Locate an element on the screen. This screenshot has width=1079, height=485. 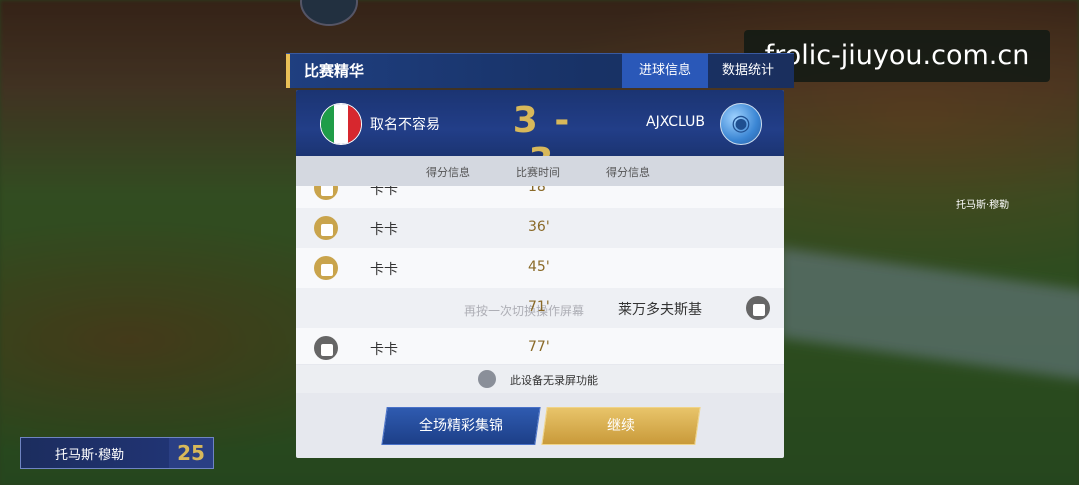
italy-flag-icon is located at coordinates (341, 124).